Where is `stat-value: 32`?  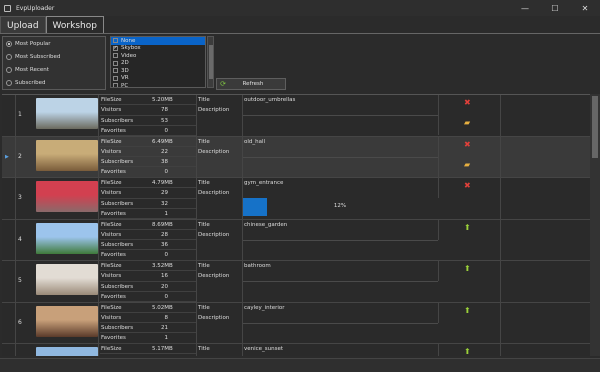
stat-value: 32 is located at coordinates (164, 203).